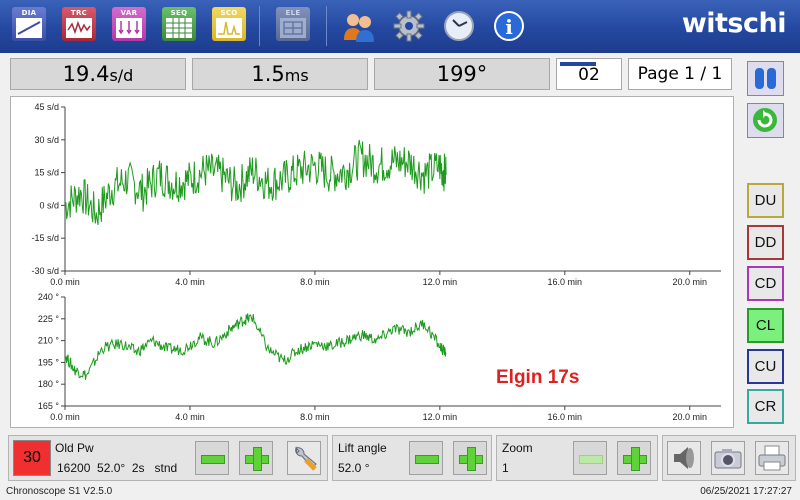  What do you see at coordinates (129, 13) in the screenshot?
I see `var-label: VAR` at bounding box center [129, 13].